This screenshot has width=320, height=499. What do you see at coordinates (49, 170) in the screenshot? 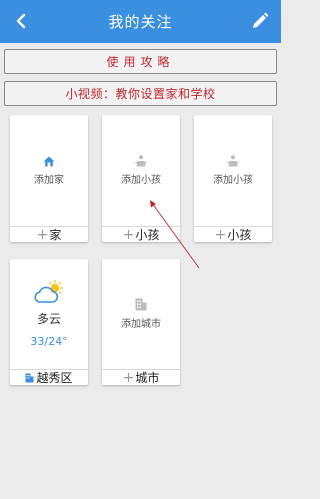
I see `card-body: 添加家` at bounding box center [49, 170].